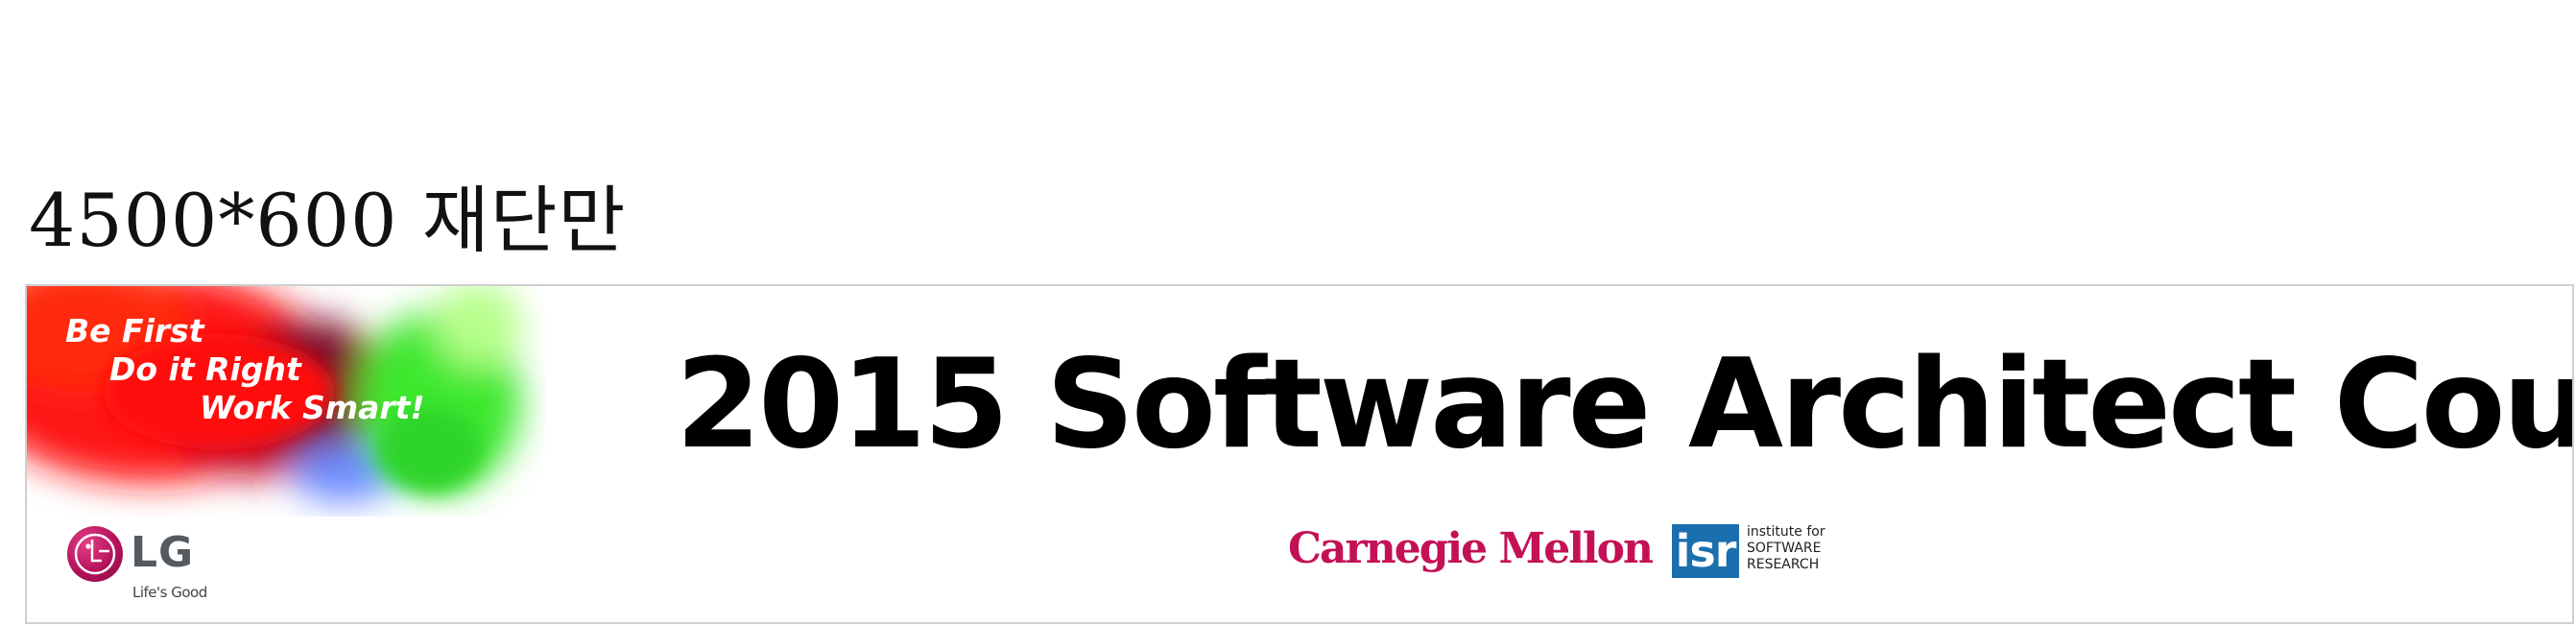 The height and width of the screenshot is (626, 2576). Describe the element at coordinates (1786, 532) in the screenshot. I see `isr-line-1: institute for` at that location.